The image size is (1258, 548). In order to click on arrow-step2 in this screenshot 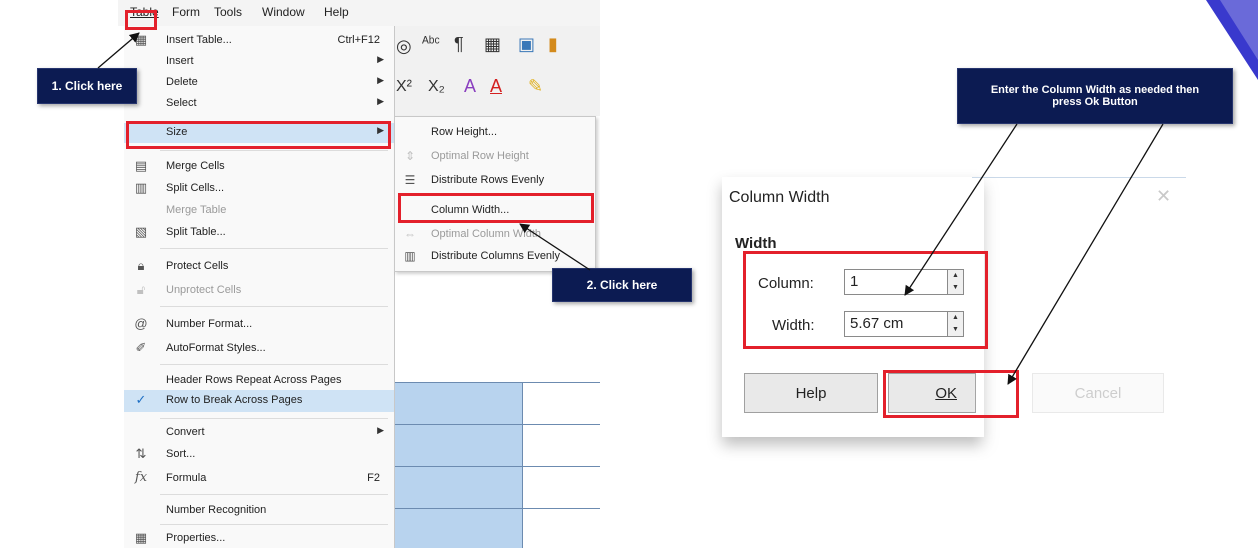, I will do `click(555, 247)`.